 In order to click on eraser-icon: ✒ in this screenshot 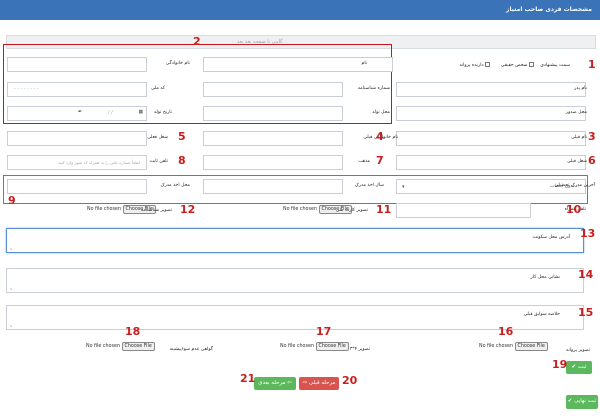, I will do `click(80, 112)`.